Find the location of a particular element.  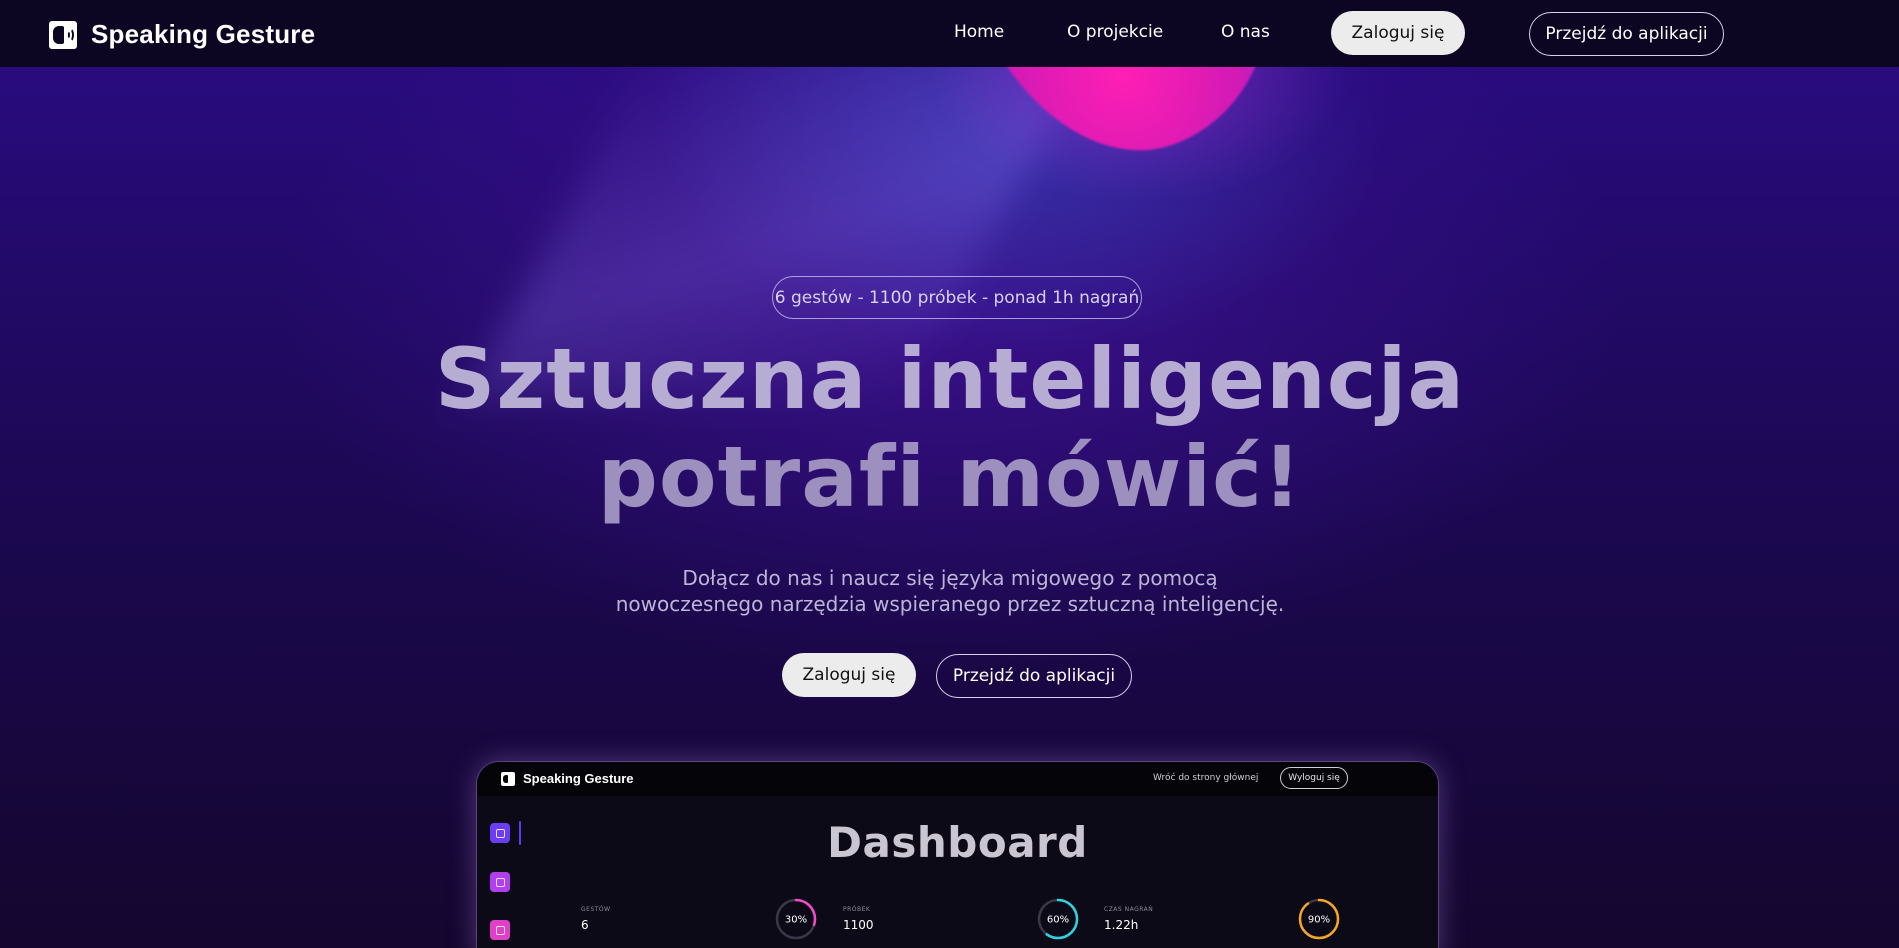

brand-name: Speaking Gesture is located at coordinates (203, 34).